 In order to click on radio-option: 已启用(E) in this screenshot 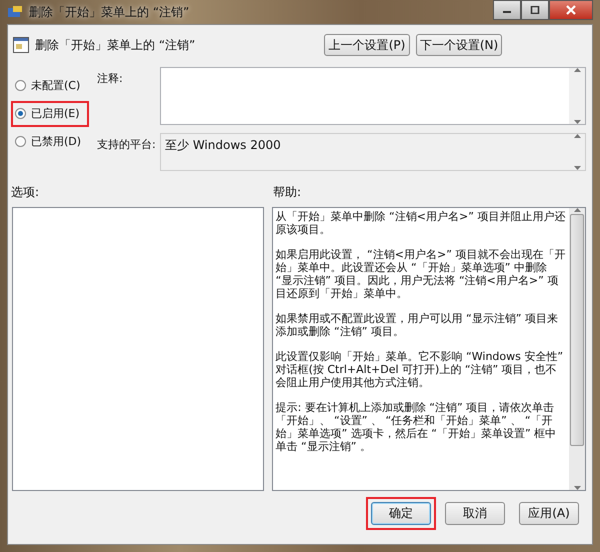, I will do `click(47, 113)`.